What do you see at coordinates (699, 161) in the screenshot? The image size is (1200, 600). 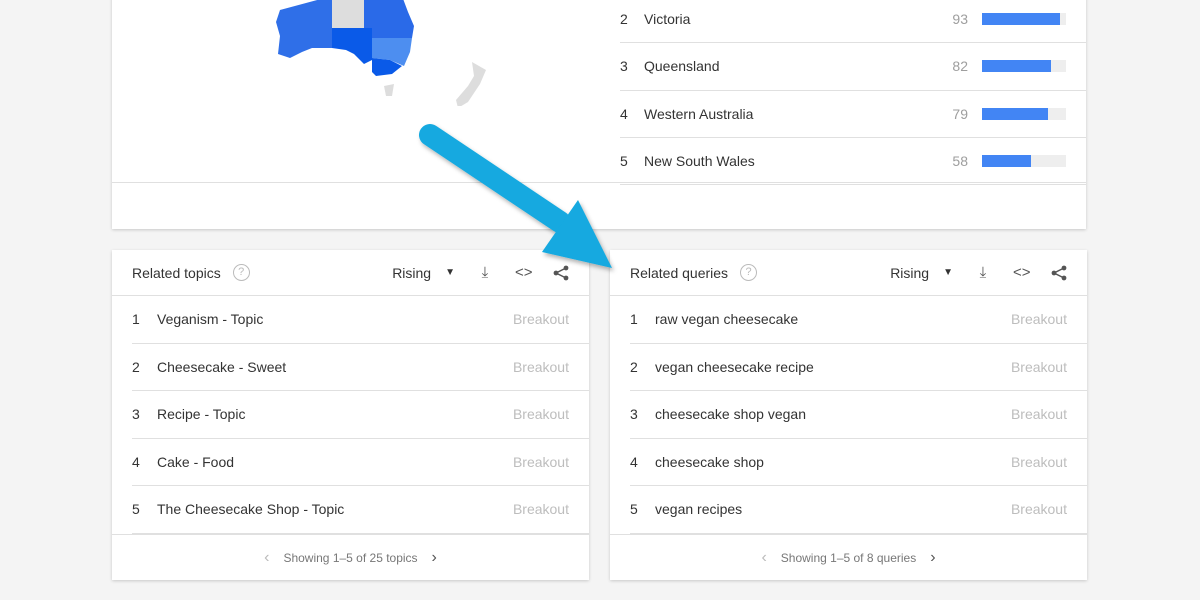 I see `region-name: New South Wales` at bounding box center [699, 161].